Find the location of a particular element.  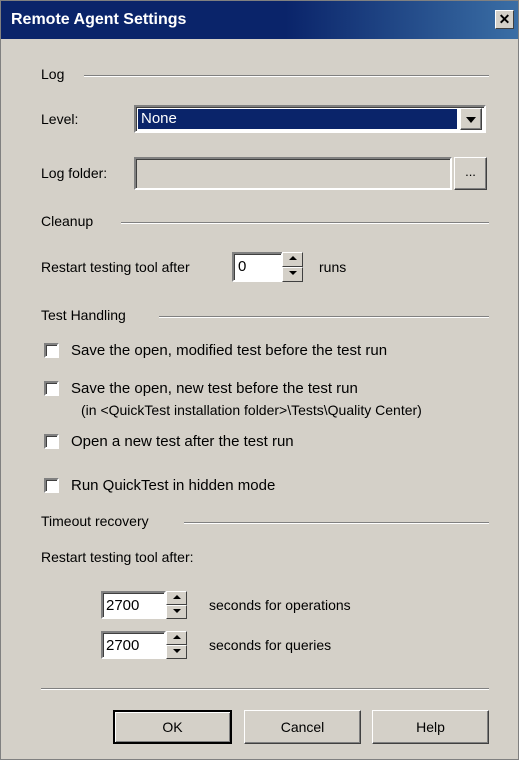

ok-button-label: OK is located at coordinates (172, 727).